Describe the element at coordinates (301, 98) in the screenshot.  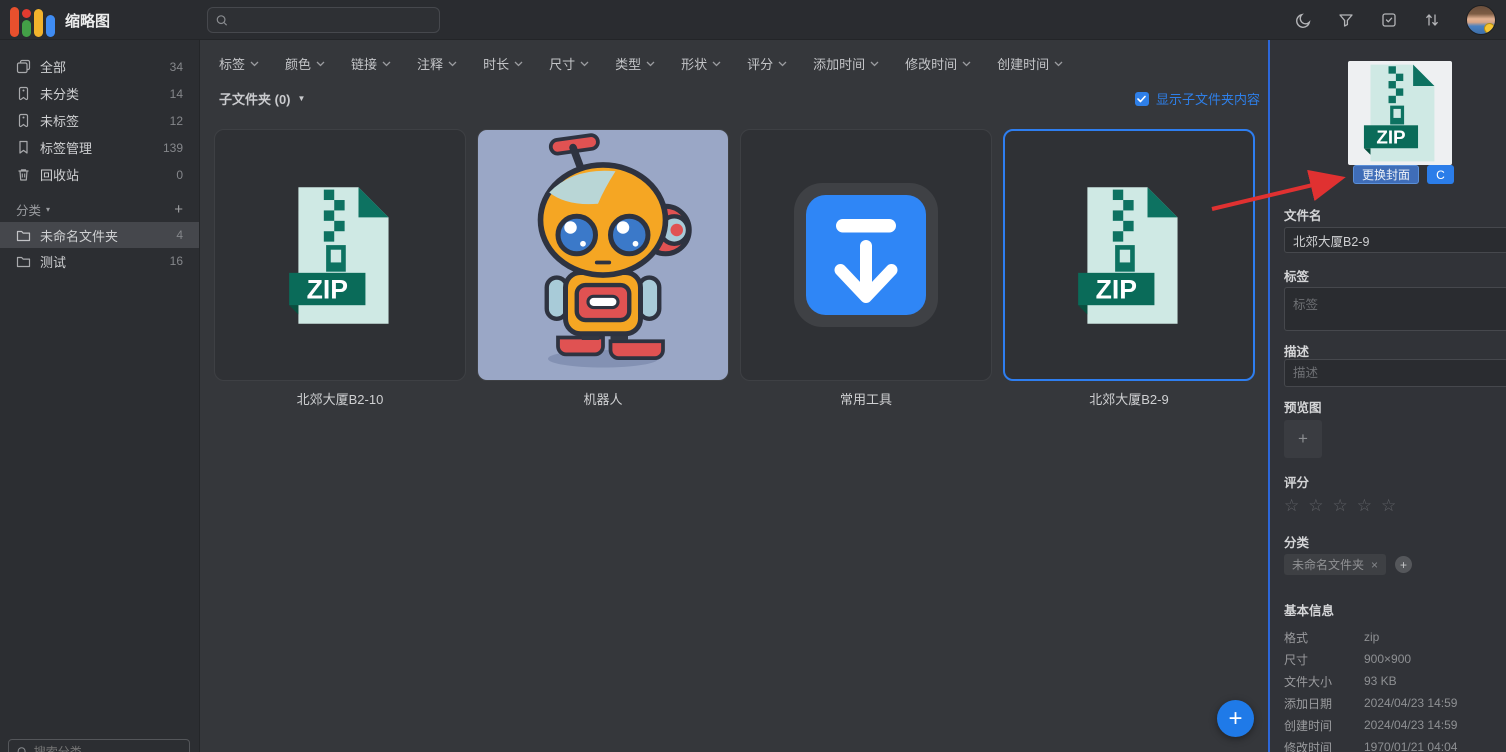
I see `triangle-down-icon: ▼` at that location.